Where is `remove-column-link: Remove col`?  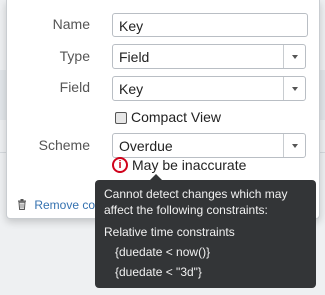 remove-column-link: Remove col is located at coordinates (57, 205).